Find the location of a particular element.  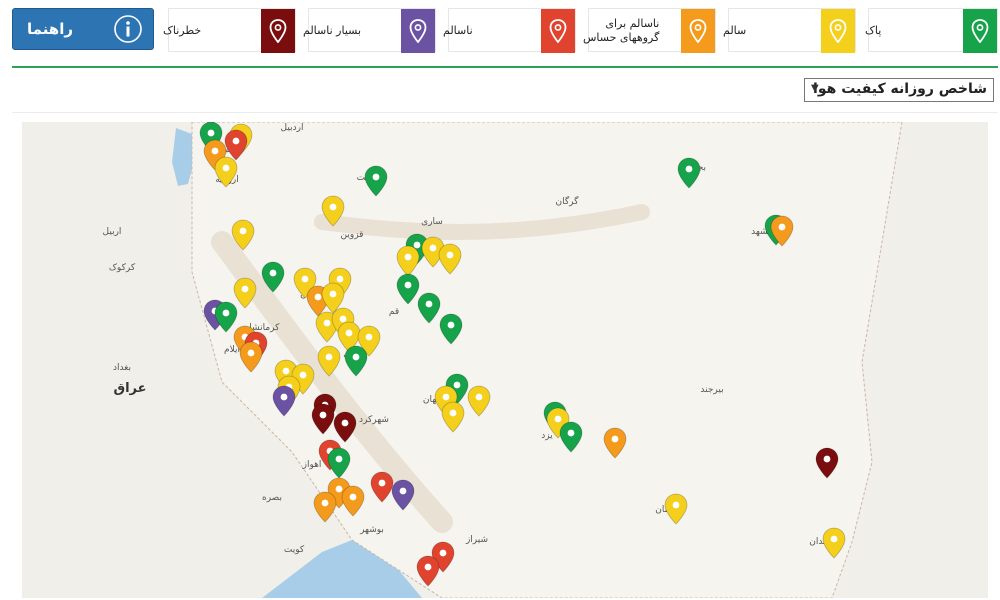

city-label: بغداد is located at coordinates (122, 368).